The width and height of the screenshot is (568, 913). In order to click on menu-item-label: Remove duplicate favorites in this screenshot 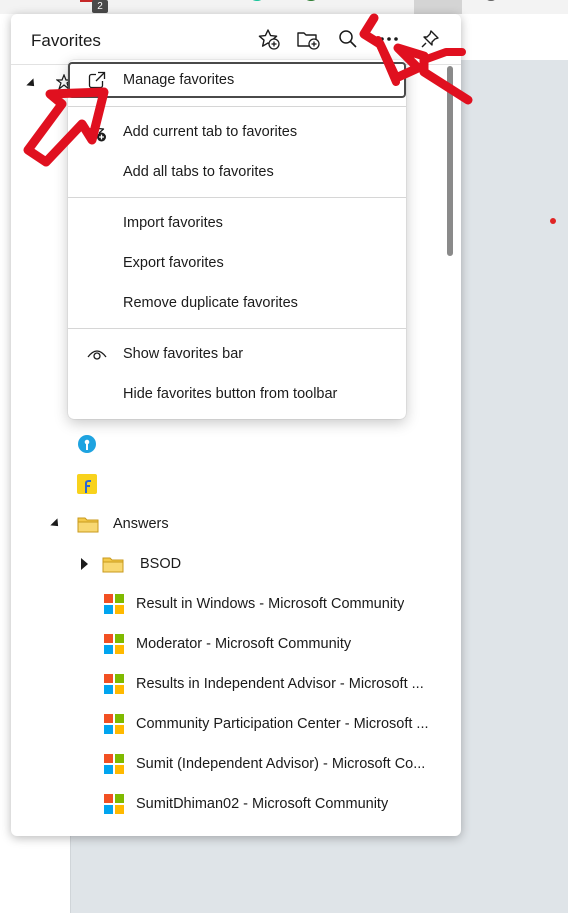, I will do `click(210, 303)`.